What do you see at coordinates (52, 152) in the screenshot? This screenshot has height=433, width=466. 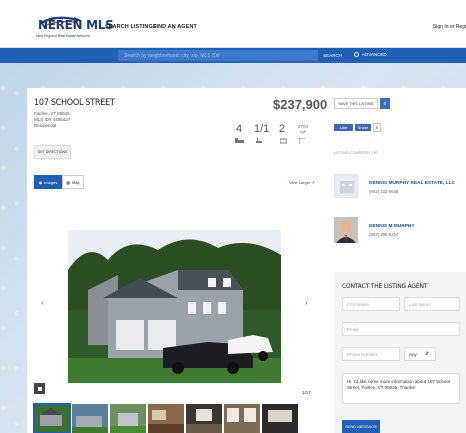 I see `get-directions-button: GET DIRECTIONS` at bounding box center [52, 152].